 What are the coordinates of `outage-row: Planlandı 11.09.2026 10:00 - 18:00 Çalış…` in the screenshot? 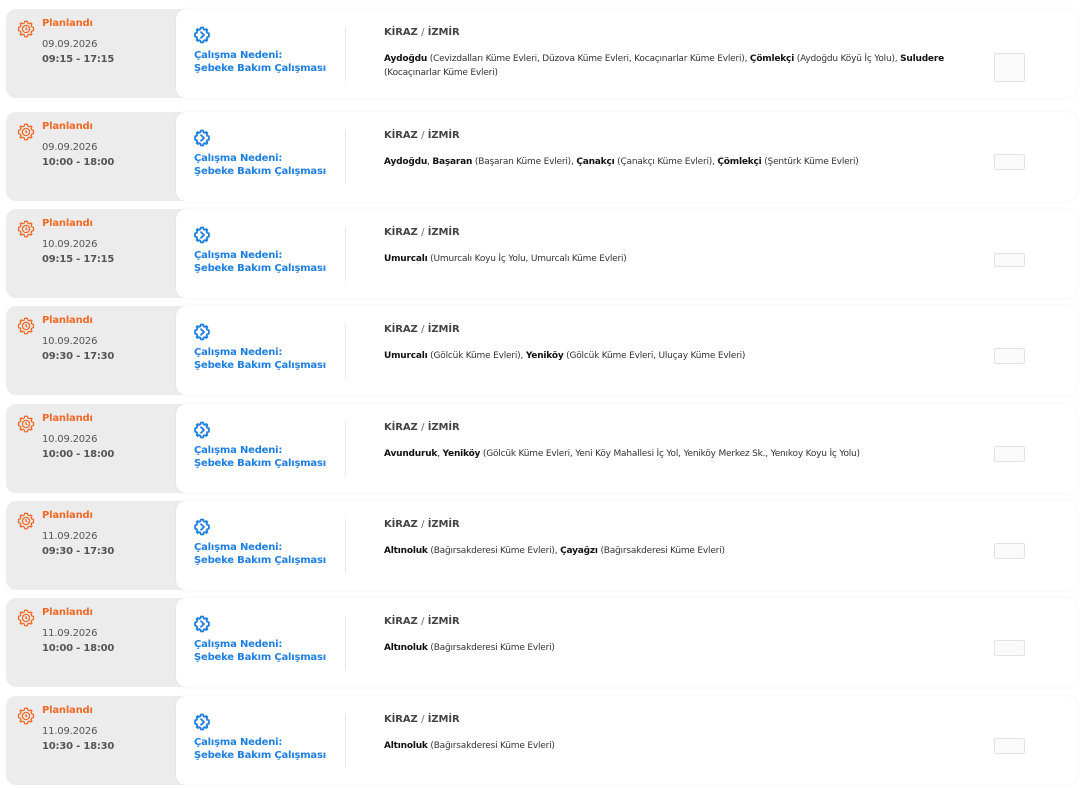 It's located at (541, 642).